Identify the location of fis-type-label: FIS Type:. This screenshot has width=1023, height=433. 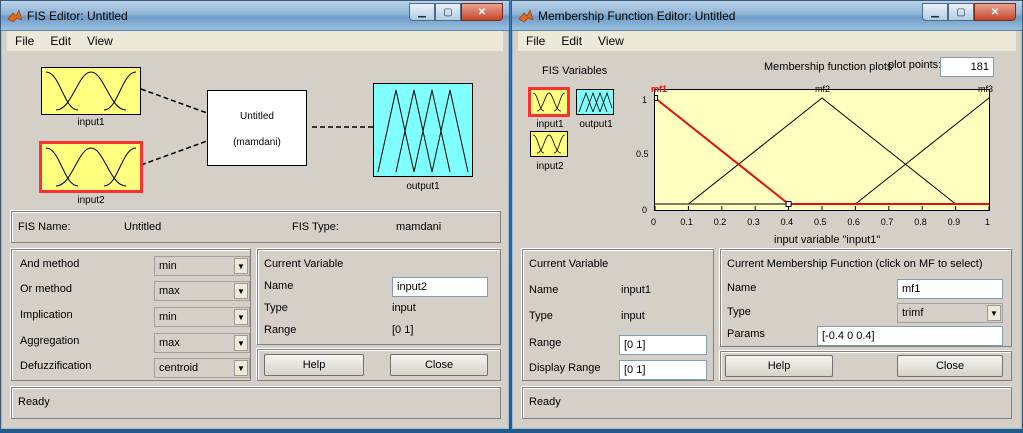
(315, 227).